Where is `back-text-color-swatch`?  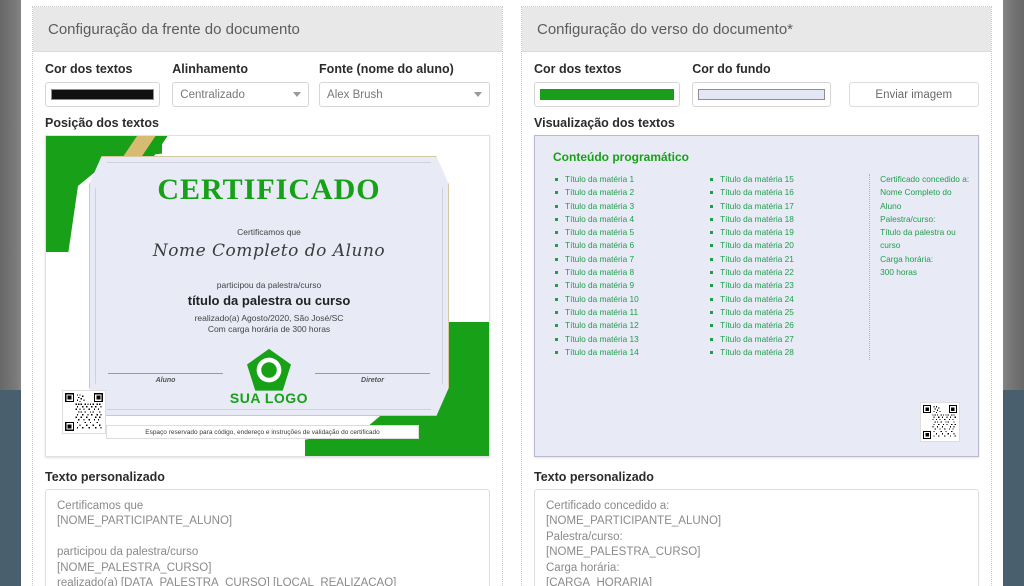 back-text-color-swatch is located at coordinates (607, 94).